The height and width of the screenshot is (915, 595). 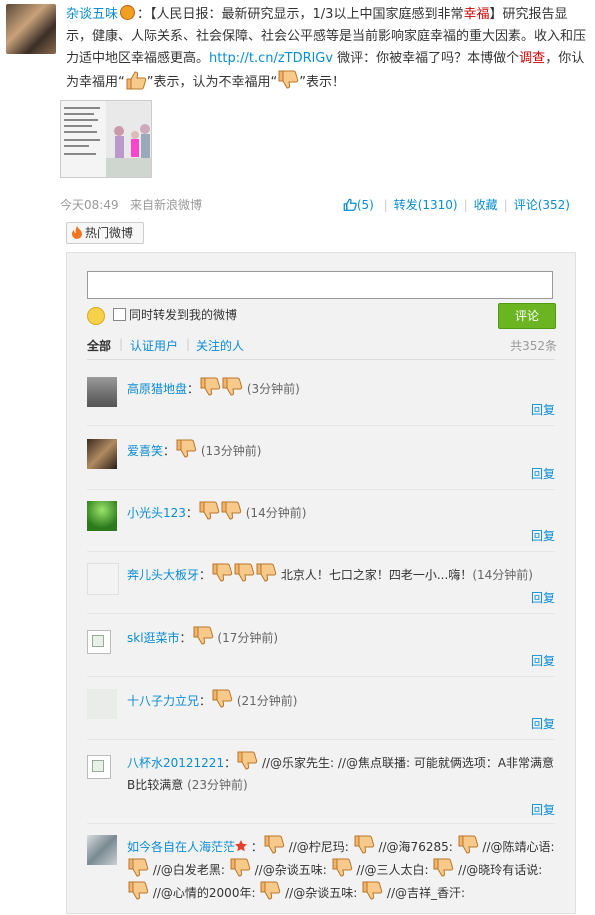 What do you see at coordinates (426, 893) in the screenshot?
I see `comment-body: //@吉祥_香汗:` at bounding box center [426, 893].